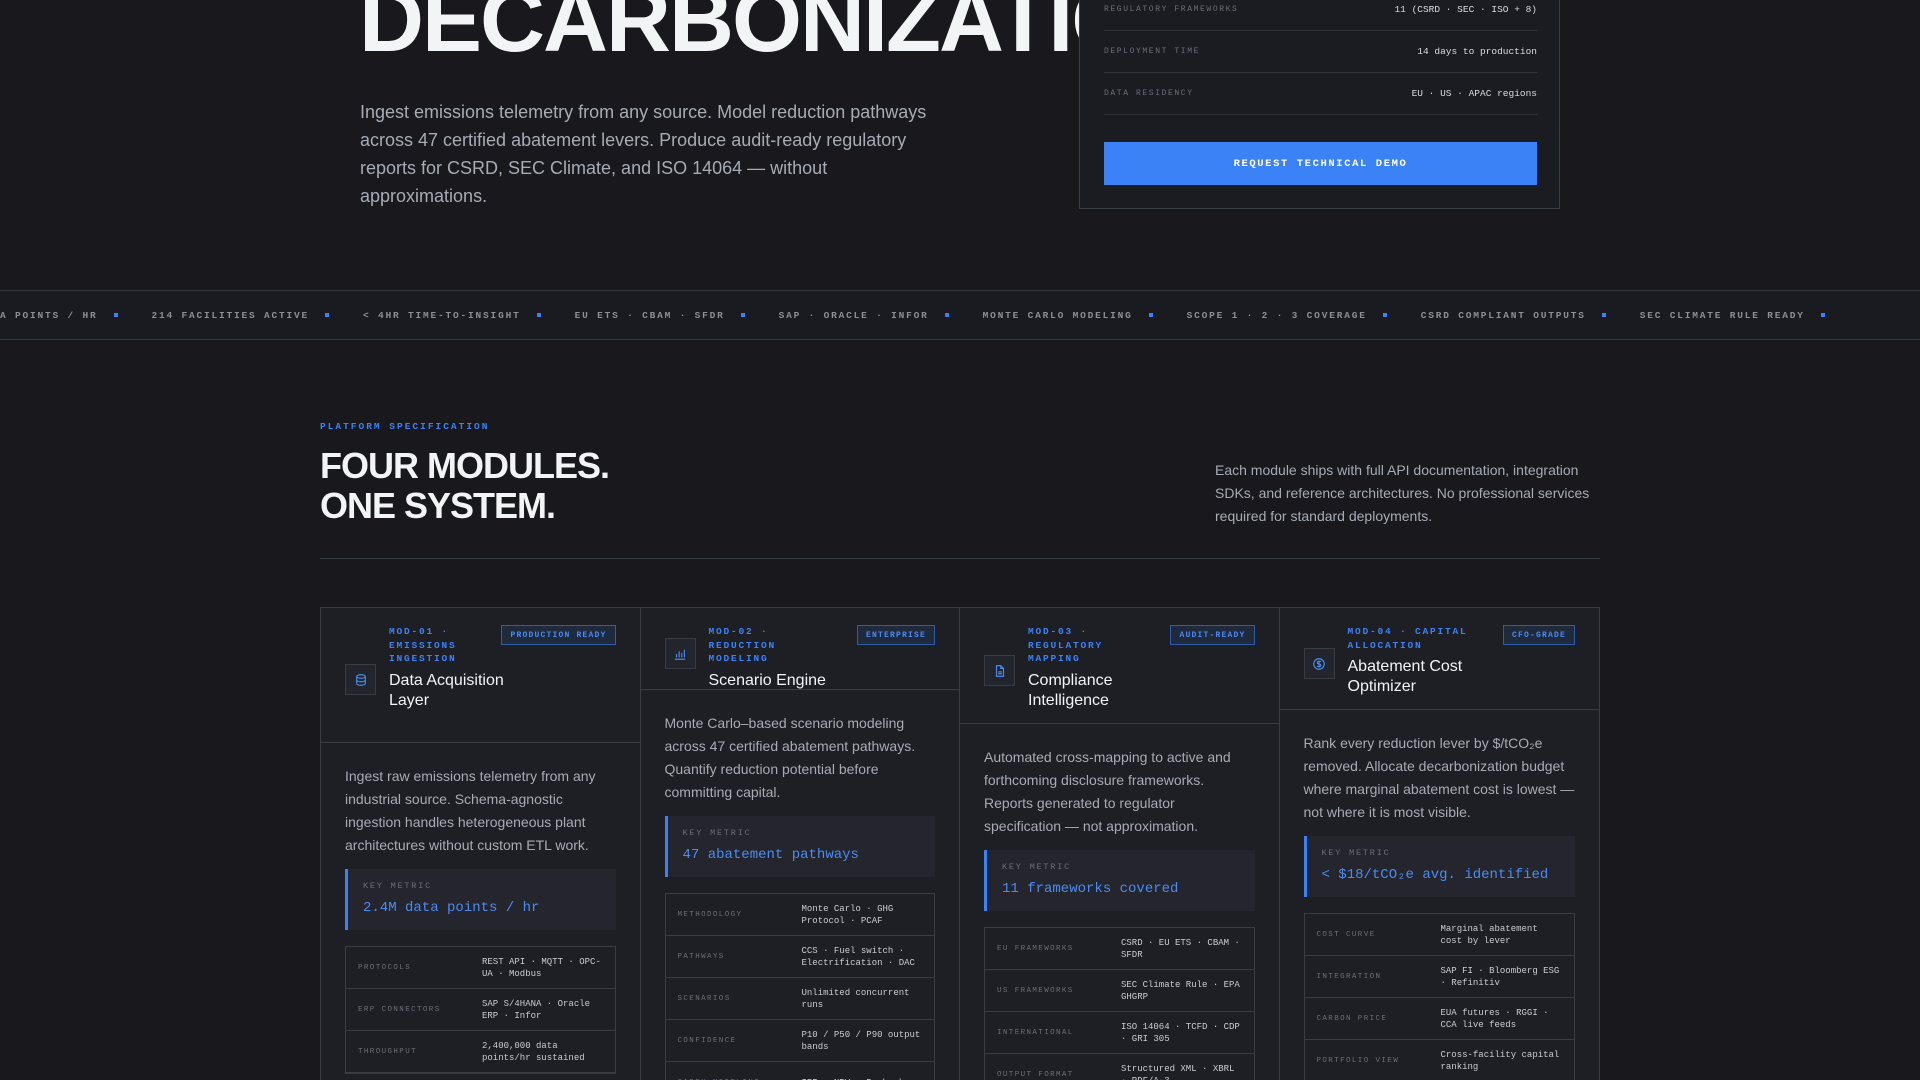 The image size is (1920, 1080). What do you see at coordinates (1439, 866) in the screenshot?
I see `key-metric: KEY METRIC < $18/tCO₂e avg. identified` at bounding box center [1439, 866].